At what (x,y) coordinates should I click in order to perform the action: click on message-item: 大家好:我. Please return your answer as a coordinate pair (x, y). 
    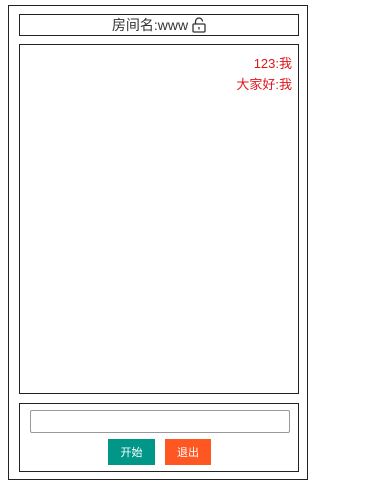
    Looking at the image, I should click on (264, 84).